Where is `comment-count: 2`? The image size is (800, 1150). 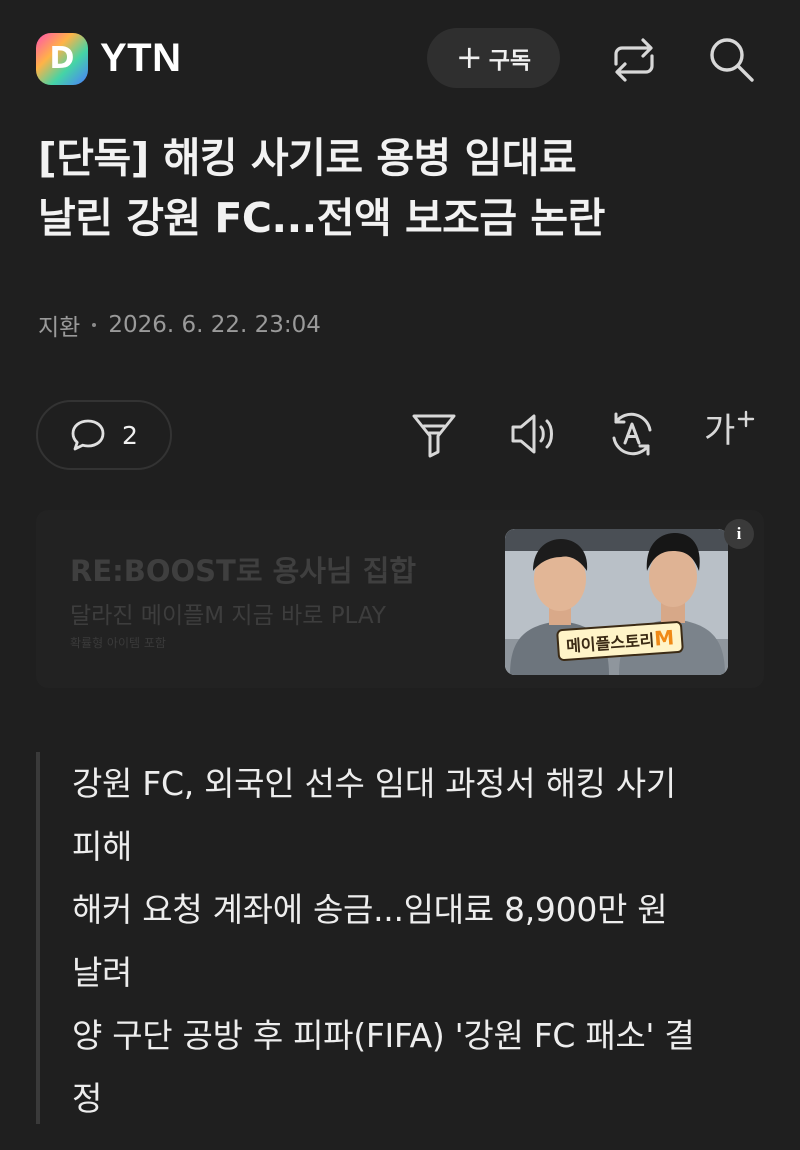 comment-count: 2 is located at coordinates (130, 435).